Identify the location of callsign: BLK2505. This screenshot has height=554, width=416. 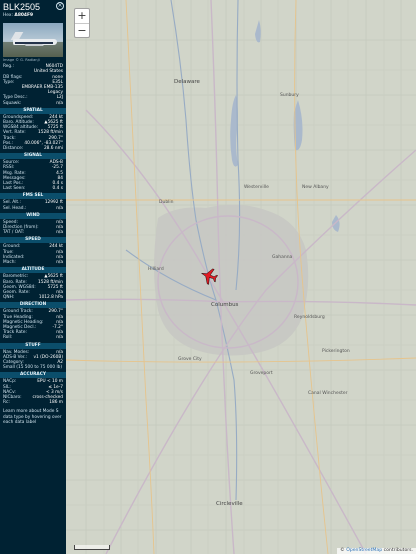
(22, 7).